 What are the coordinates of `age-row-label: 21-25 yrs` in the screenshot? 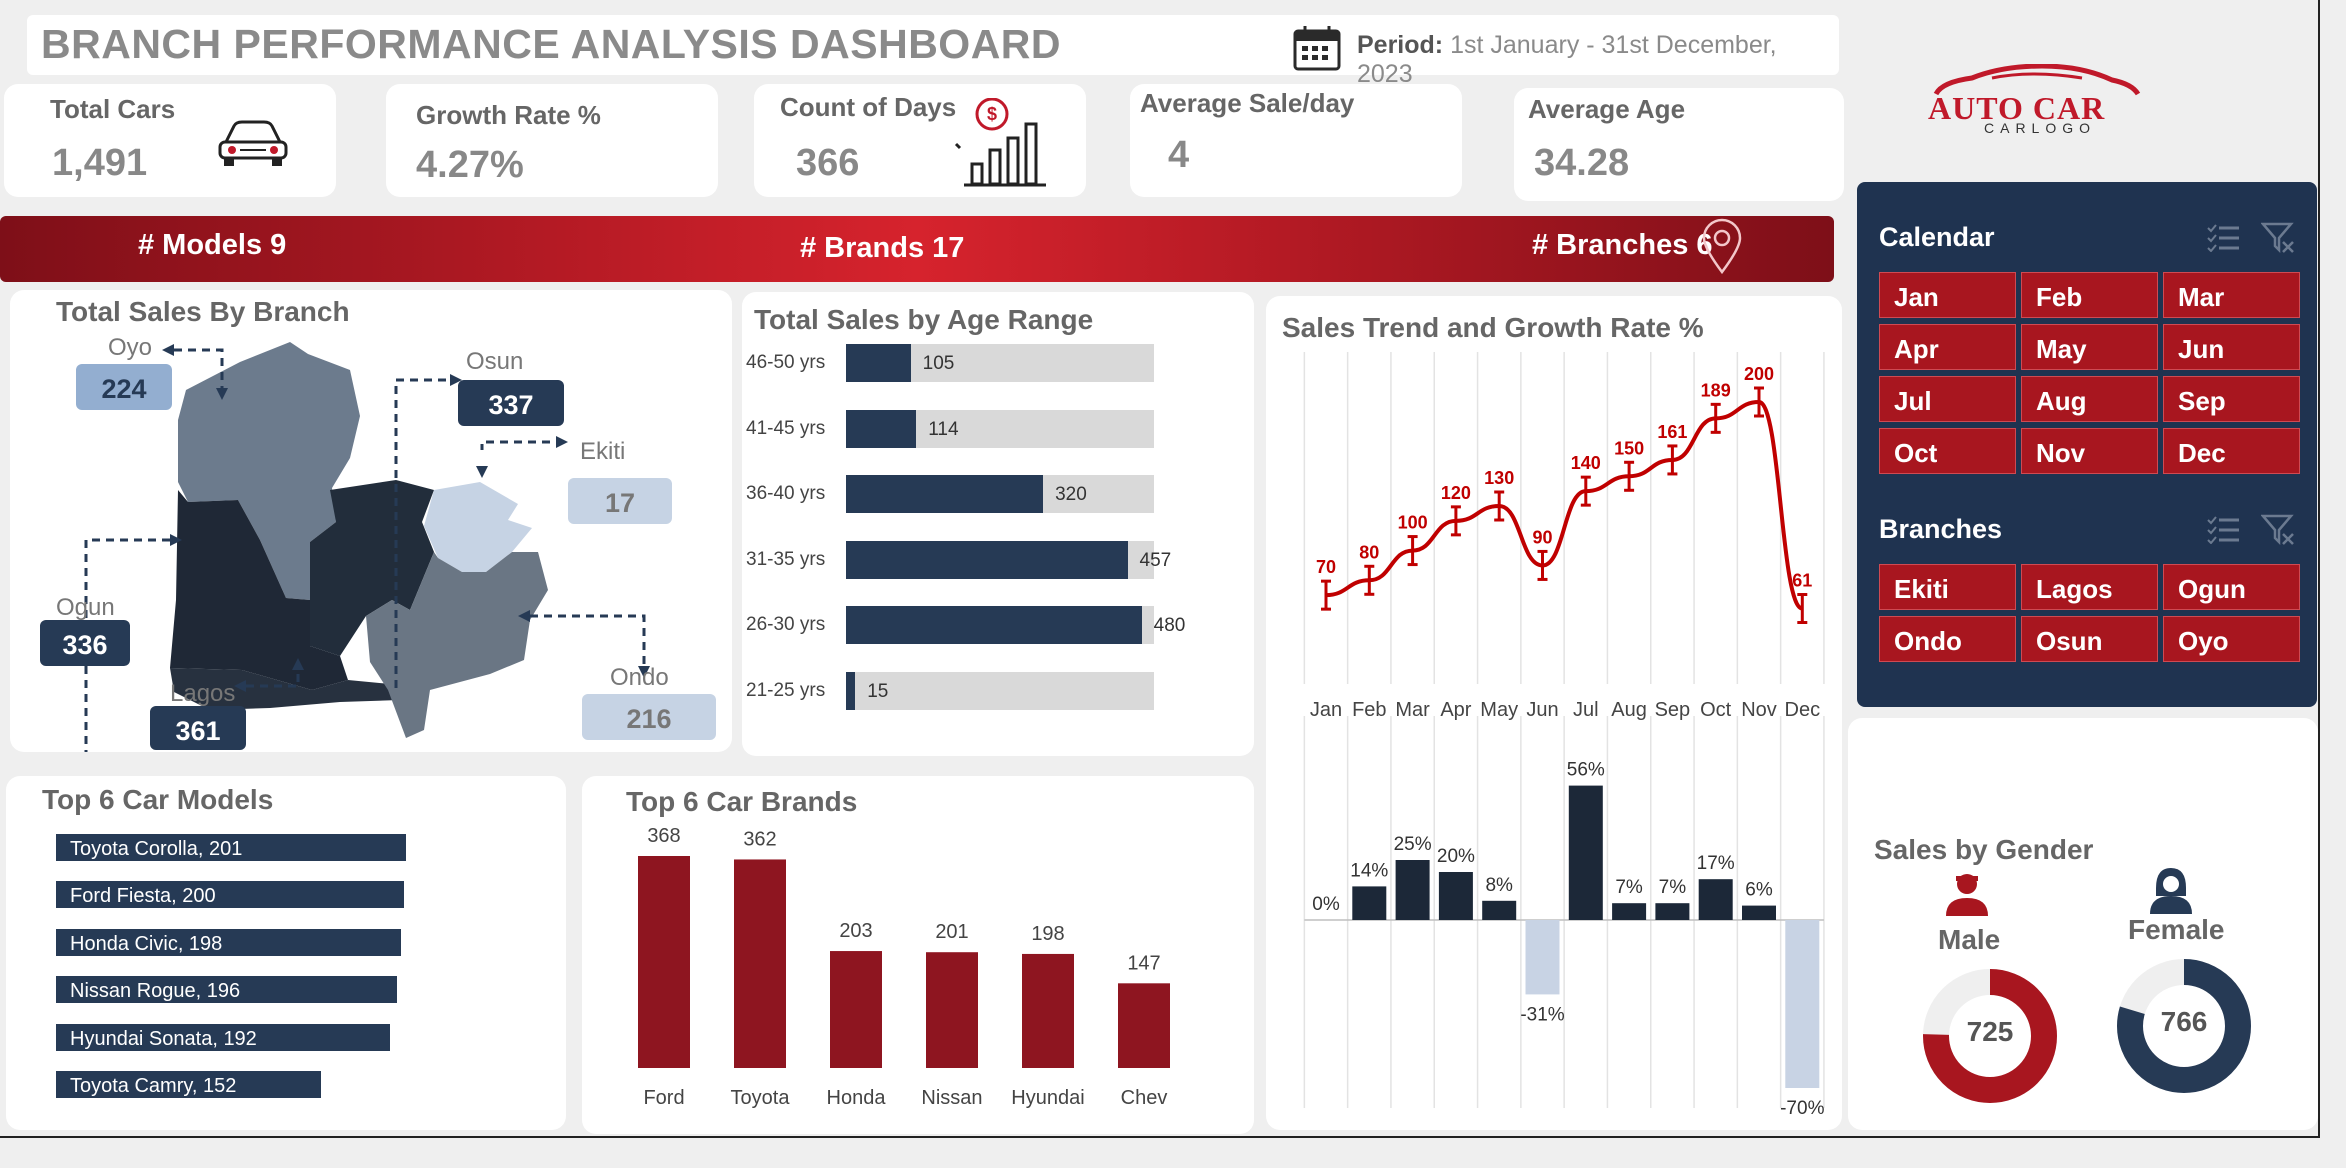 It's located at (786, 690).